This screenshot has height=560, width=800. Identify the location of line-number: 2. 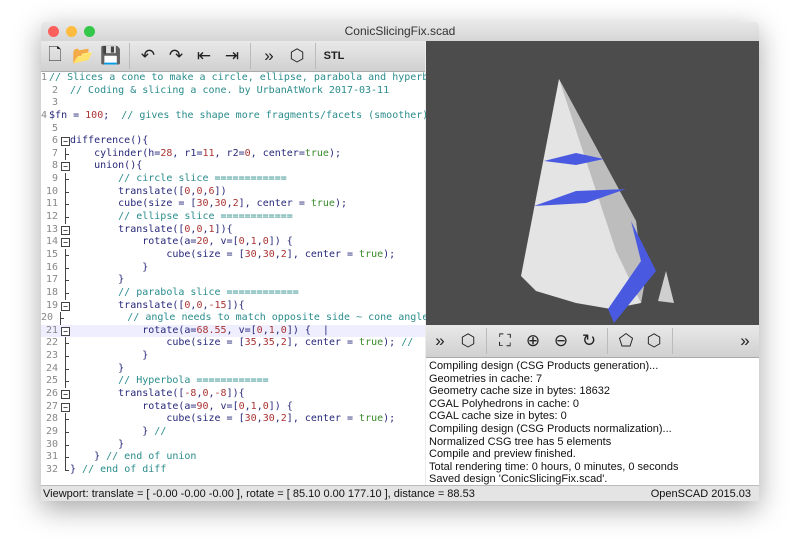
(54, 90).